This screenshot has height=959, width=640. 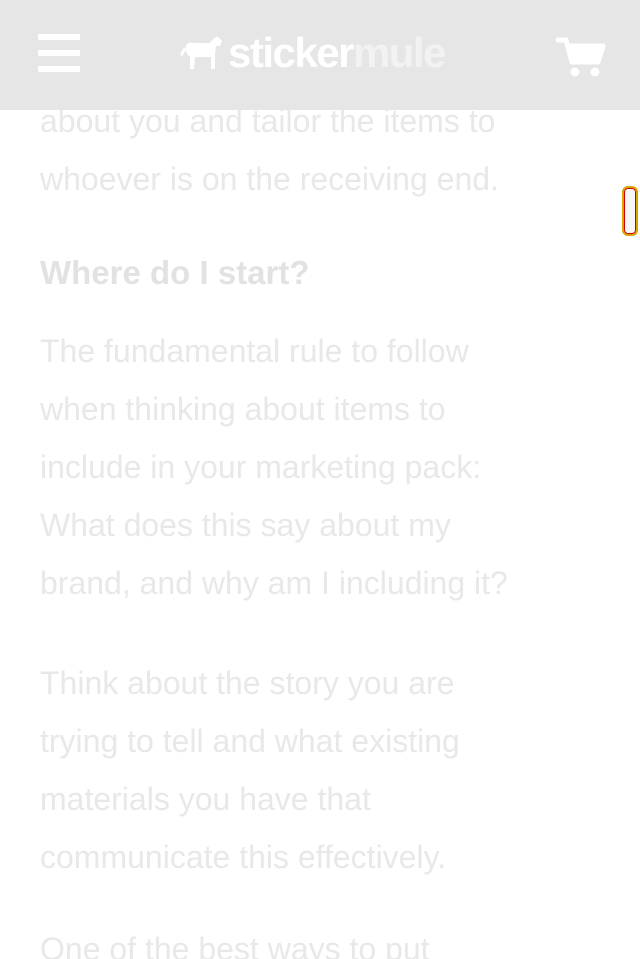 I want to click on logo-text-sticker: sticker, so click(x=291, y=52).